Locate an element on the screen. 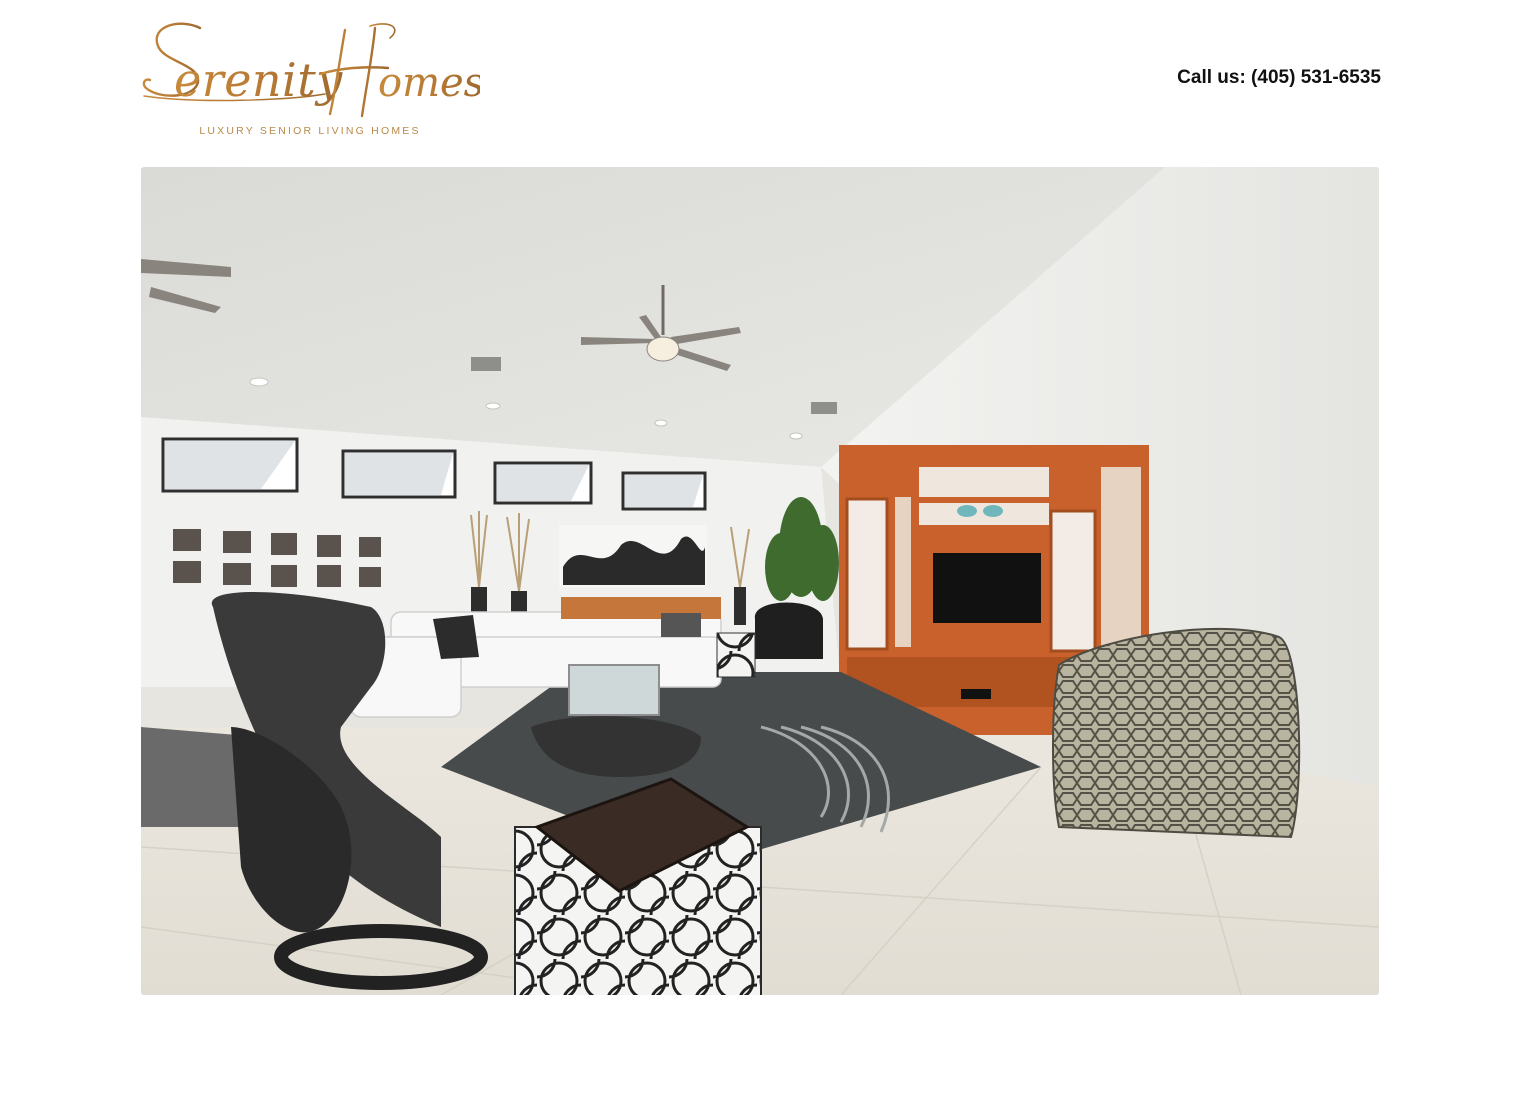 The width and height of the screenshot is (1515, 1113). phone-link: Call us: (405) 531-6535 is located at coordinates (1279, 77).